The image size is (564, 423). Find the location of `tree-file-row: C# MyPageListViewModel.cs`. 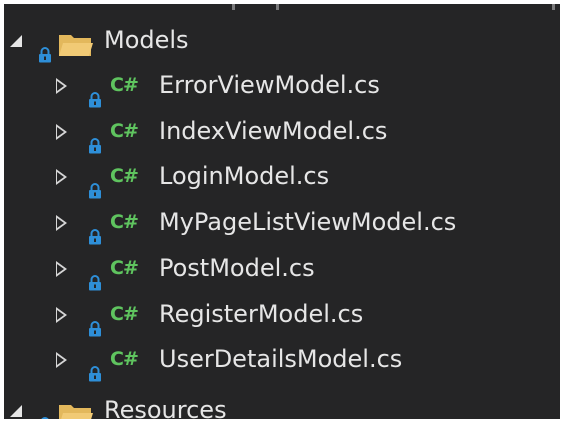

tree-file-row: C# MyPageListViewModel.cs is located at coordinates (282, 222).